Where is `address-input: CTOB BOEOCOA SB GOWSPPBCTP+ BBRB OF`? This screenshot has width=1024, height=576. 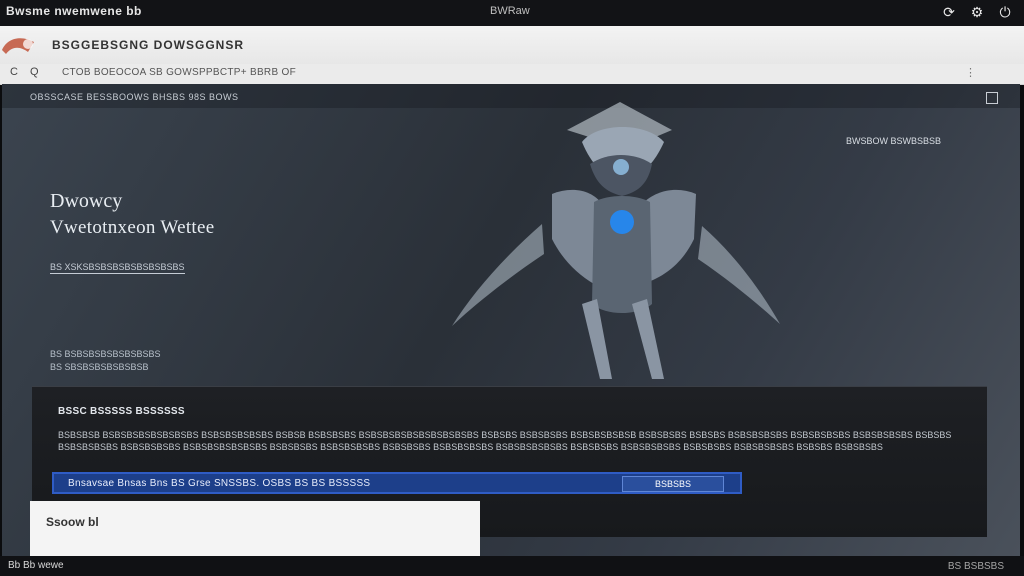
address-input: CTOB BOEOCOA SB GOWSPPBCTP+ BBRB OF is located at coordinates (179, 72).